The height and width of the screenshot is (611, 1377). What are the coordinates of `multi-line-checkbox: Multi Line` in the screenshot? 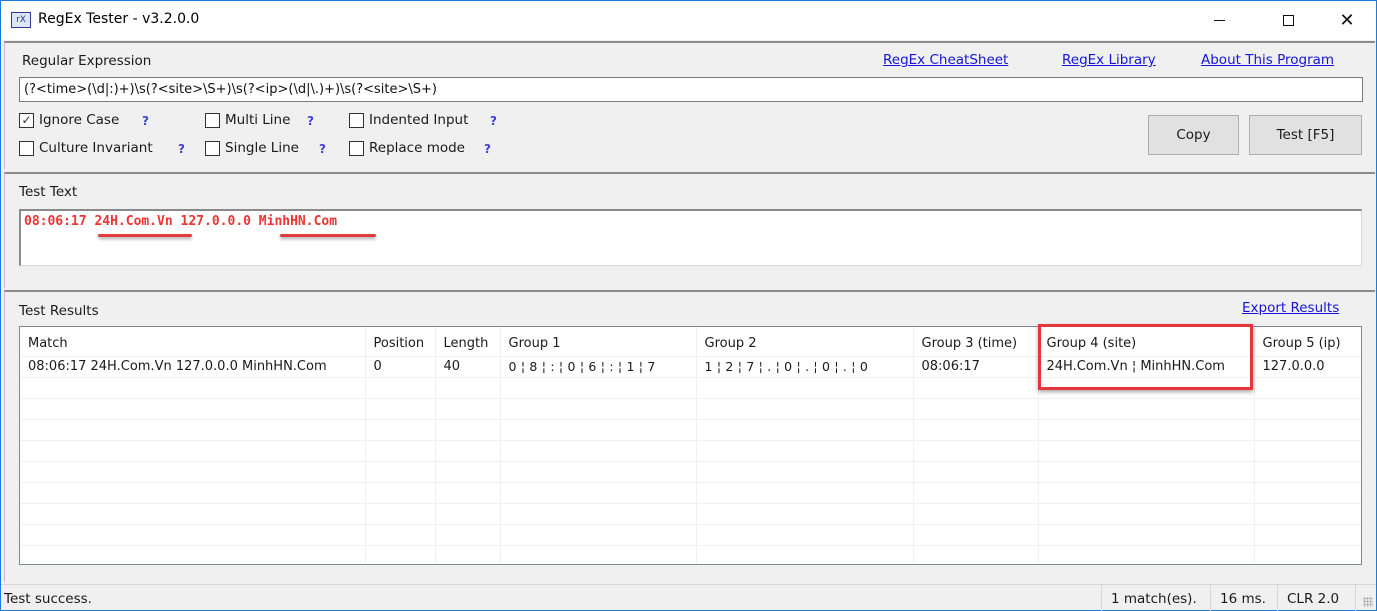 It's located at (247, 120).